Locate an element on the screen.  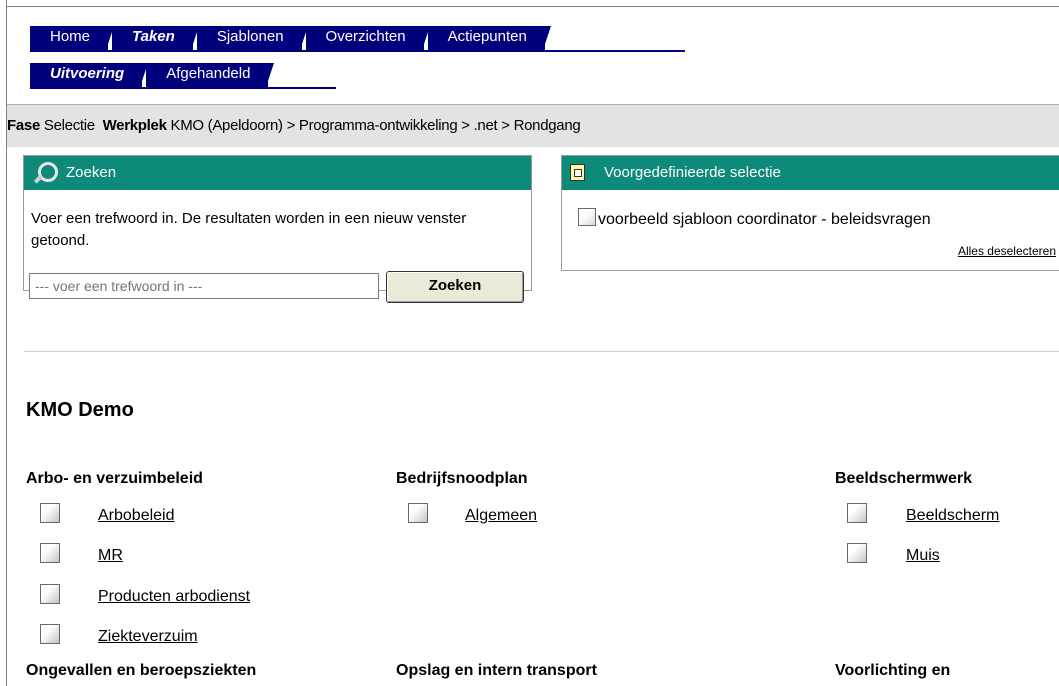
item-link: Muis is located at coordinates (923, 555).